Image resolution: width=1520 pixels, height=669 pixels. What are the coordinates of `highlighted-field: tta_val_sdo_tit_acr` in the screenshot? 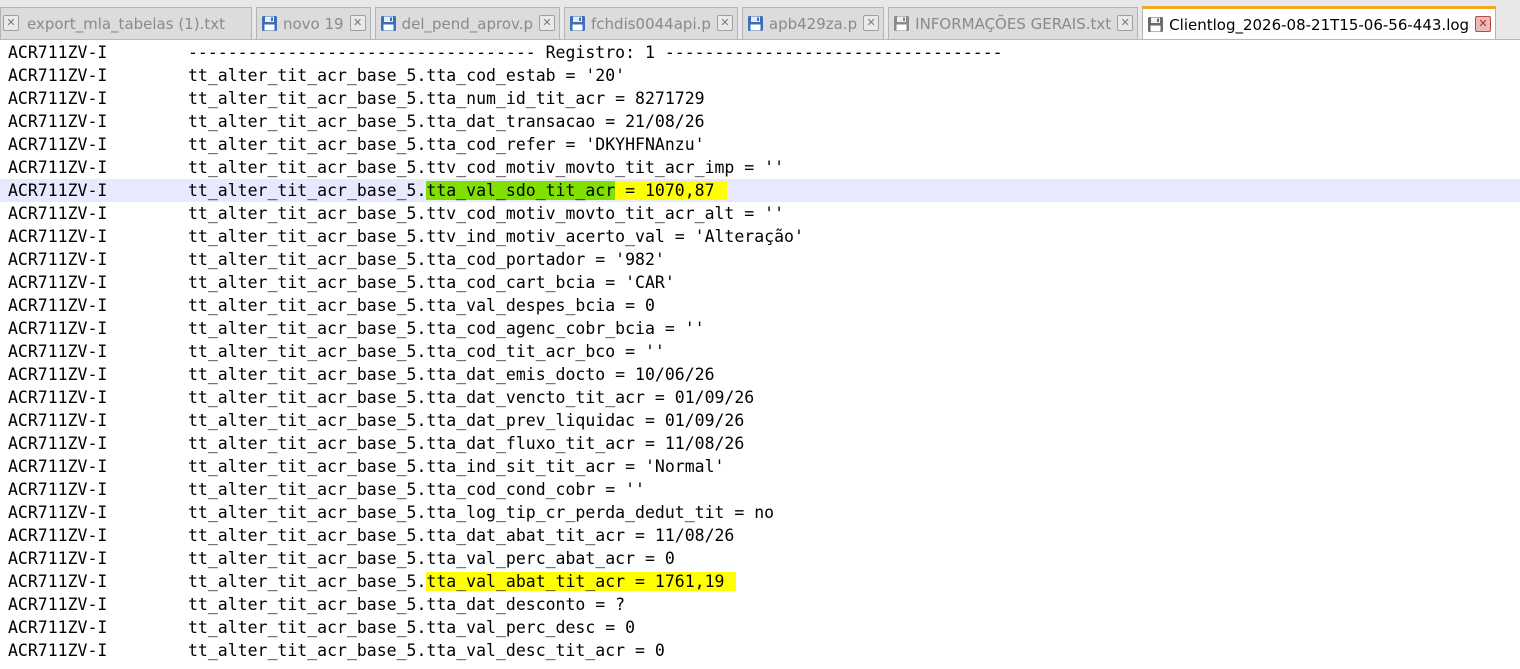 It's located at (521, 190).